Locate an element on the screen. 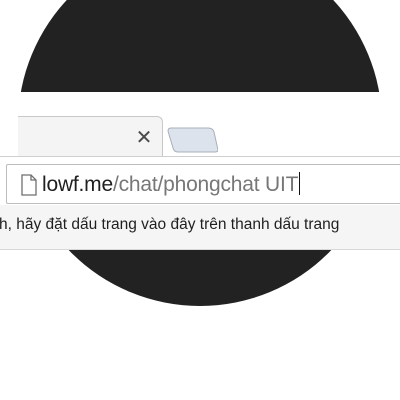 The height and width of the screenshot is (400, 400). tab-close-button: ✕ is located at coordinates (144, 138).